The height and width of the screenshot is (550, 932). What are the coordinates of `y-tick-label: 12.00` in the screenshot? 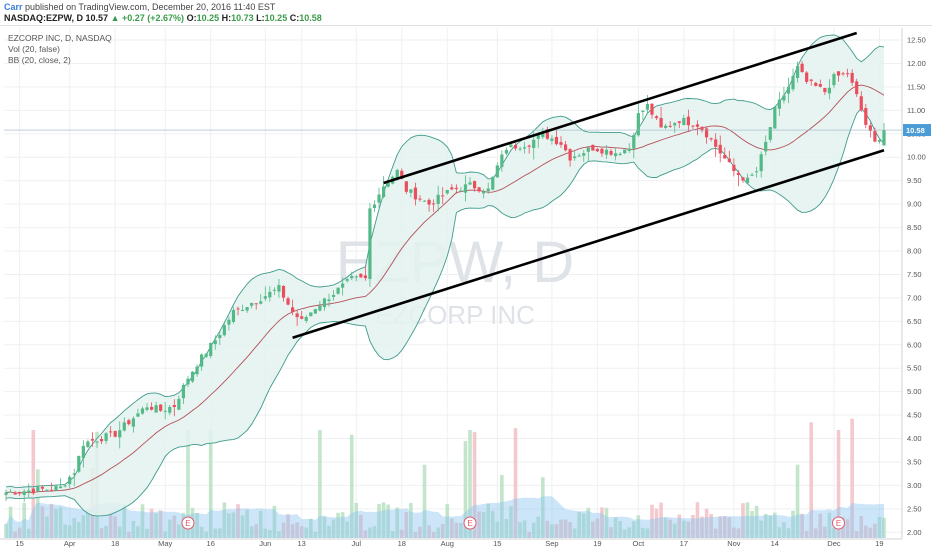 It's located at (916, 63).